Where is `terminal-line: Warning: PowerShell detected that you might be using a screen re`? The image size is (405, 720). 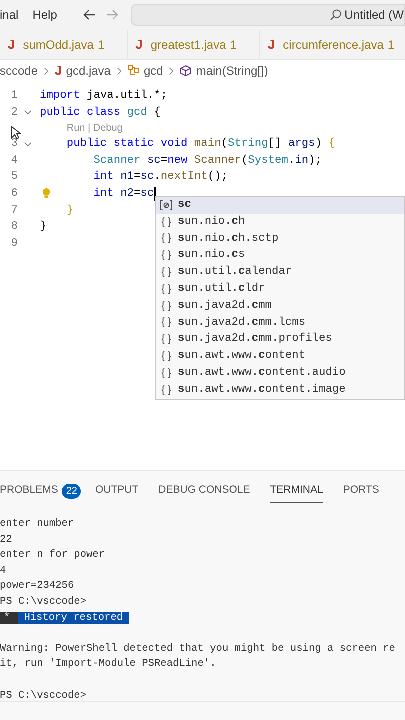 terminal-line: Warning: PowerShell detected that you might be using a screen re is located at coordinates (198, 648).